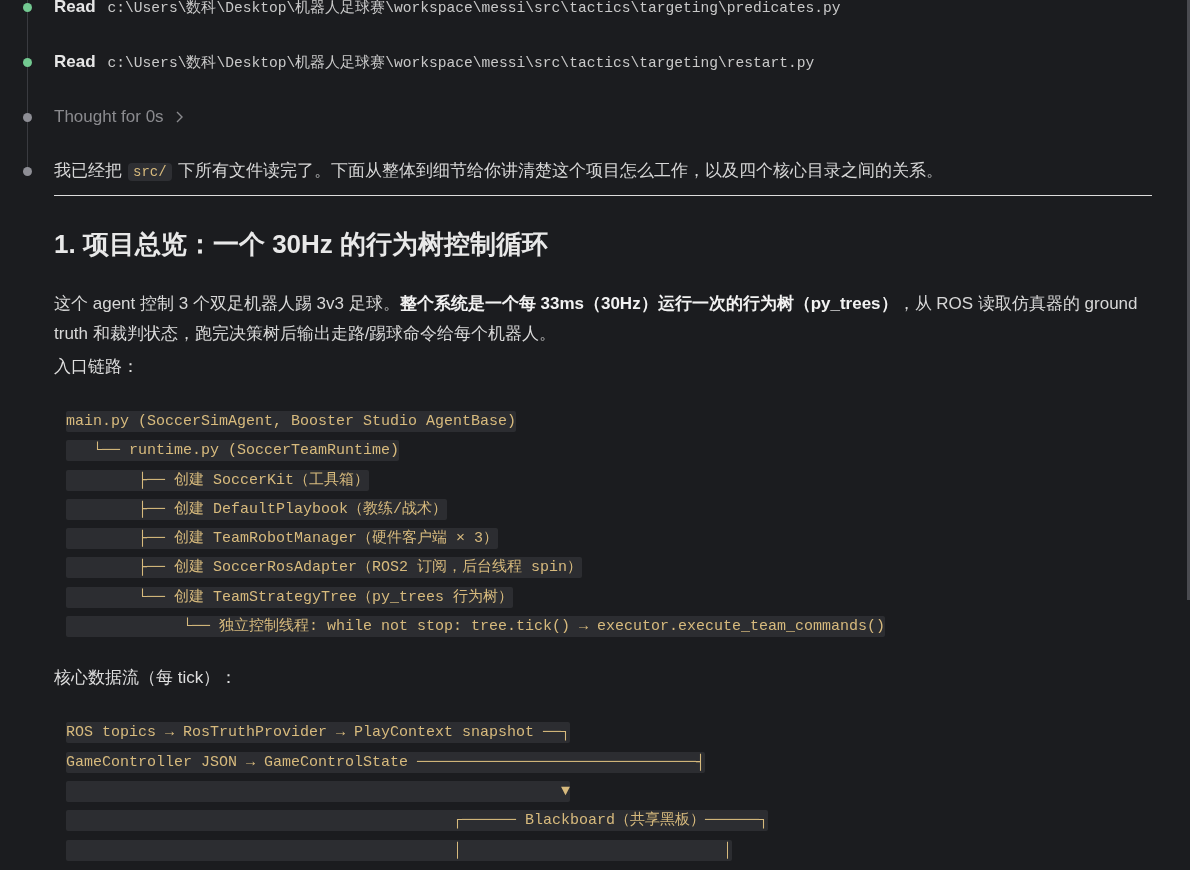 The image size is (1190, 870). Describe the element at coordinates (302, 244) in the screenshot. I see `section-heading: 1. 项目总览：一个 30Hz 的行为树控制循环` at that location.